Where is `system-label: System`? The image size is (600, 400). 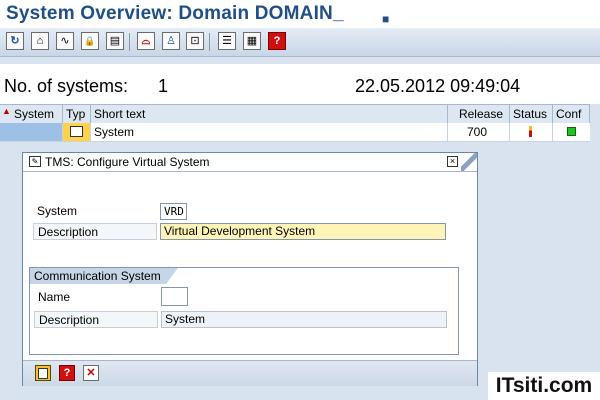
system-label: System is located at coordinates (57, 211).